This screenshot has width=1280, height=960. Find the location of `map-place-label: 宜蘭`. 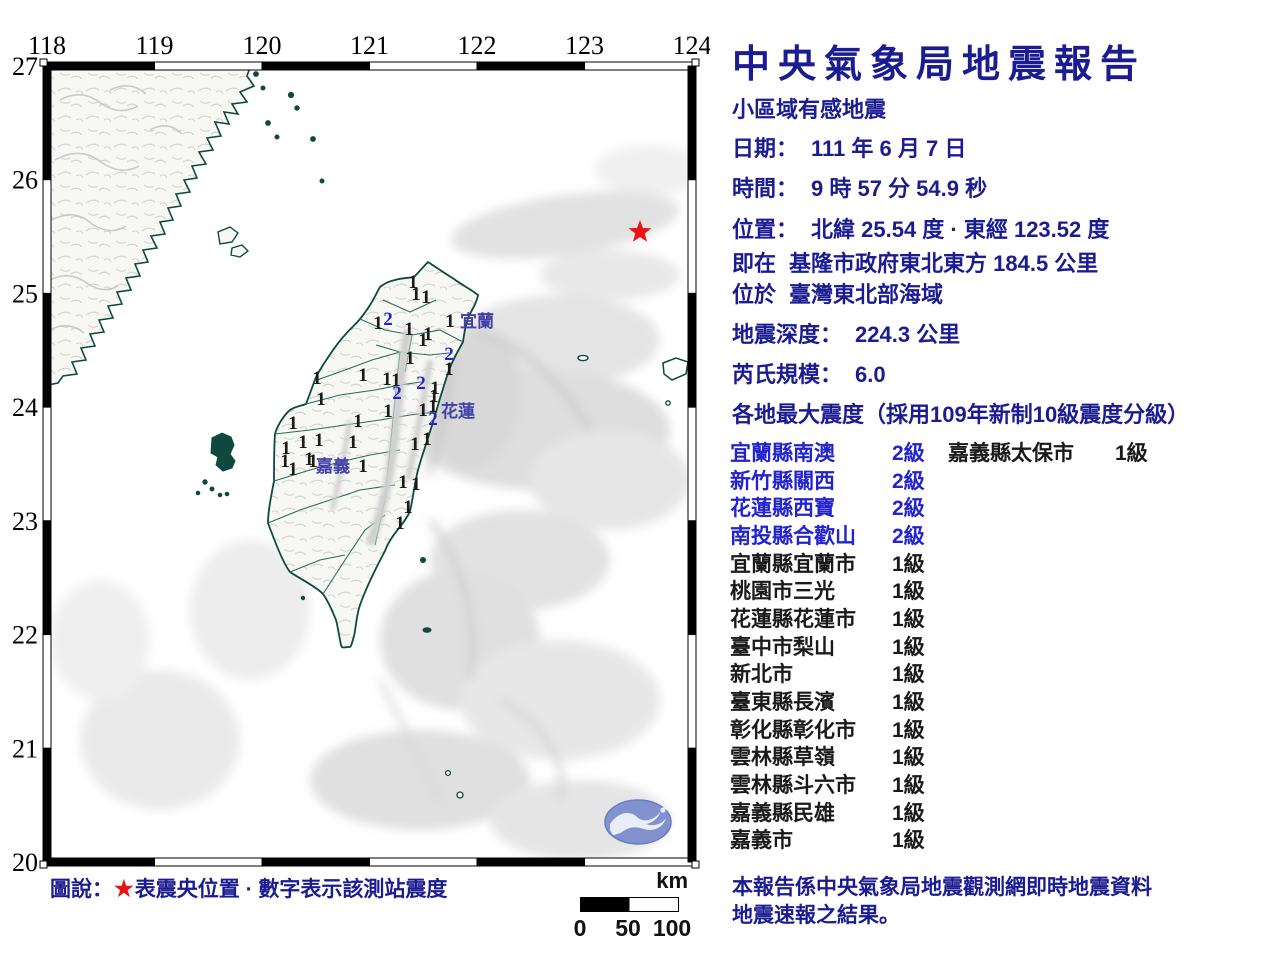

map-place-label: 宜蘭 is located at coordinates (477, 321).